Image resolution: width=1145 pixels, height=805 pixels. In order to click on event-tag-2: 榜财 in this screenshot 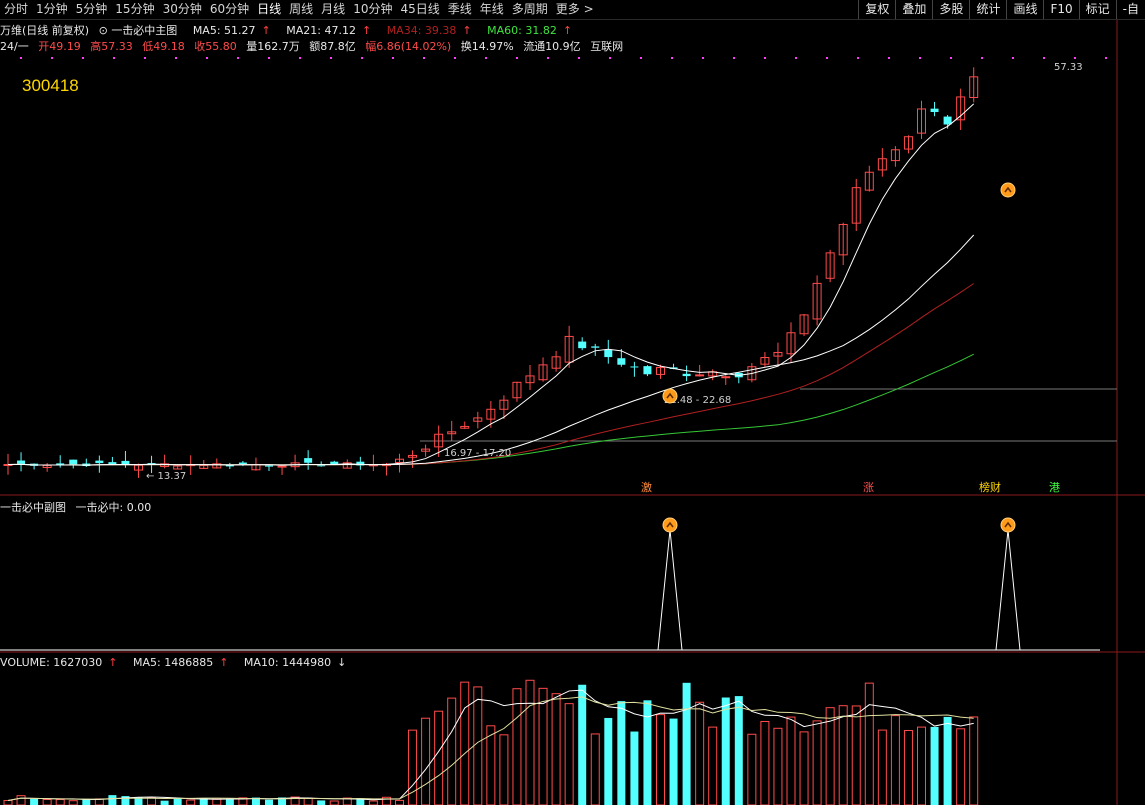, I will do `click(990, 487)`.